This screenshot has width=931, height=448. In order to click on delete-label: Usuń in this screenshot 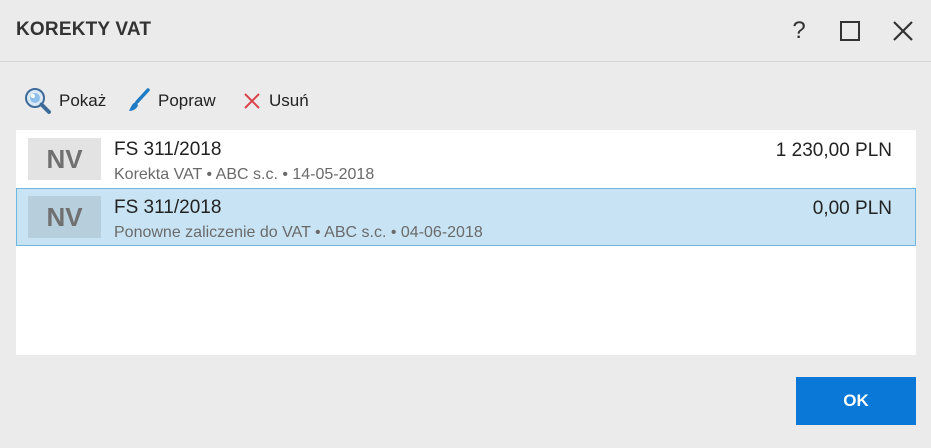, I will do `click(289, 100)`.